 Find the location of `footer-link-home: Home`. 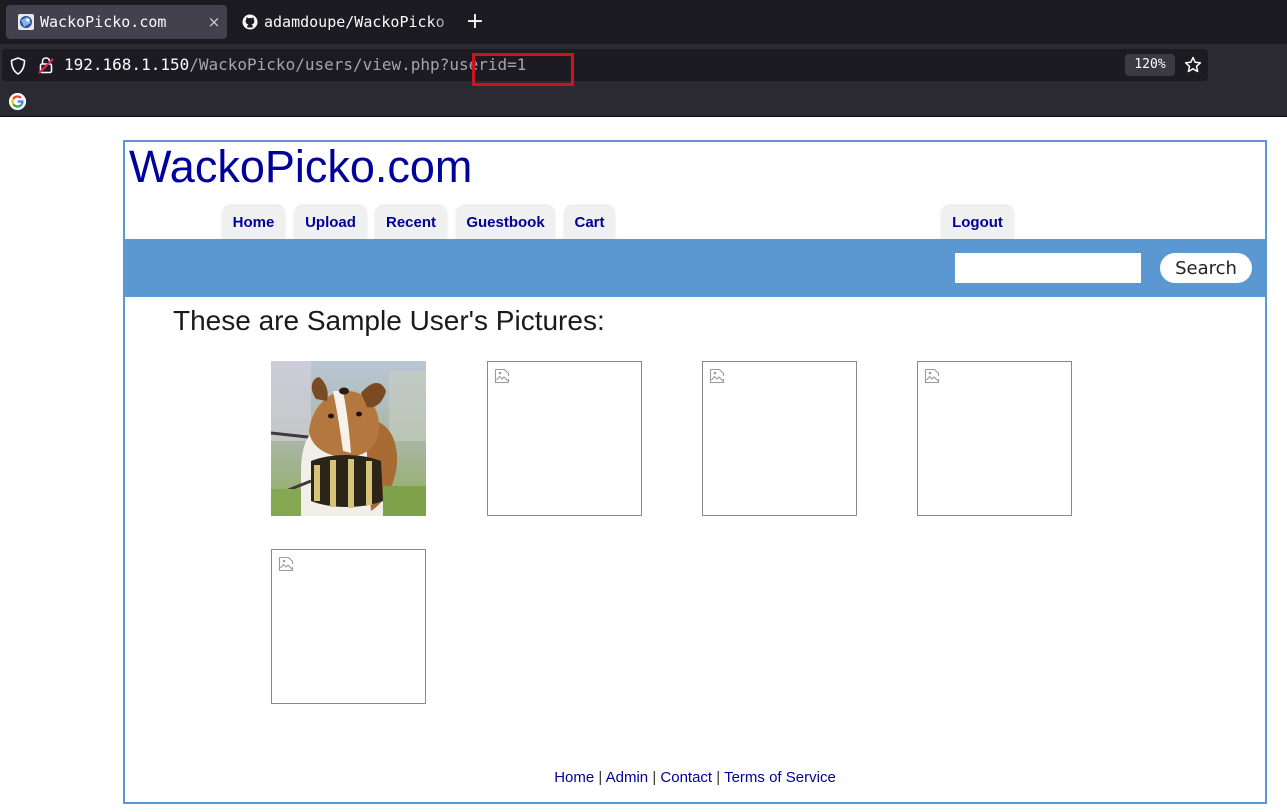

footer-link-home: Home is located at coordinates (574, 777).